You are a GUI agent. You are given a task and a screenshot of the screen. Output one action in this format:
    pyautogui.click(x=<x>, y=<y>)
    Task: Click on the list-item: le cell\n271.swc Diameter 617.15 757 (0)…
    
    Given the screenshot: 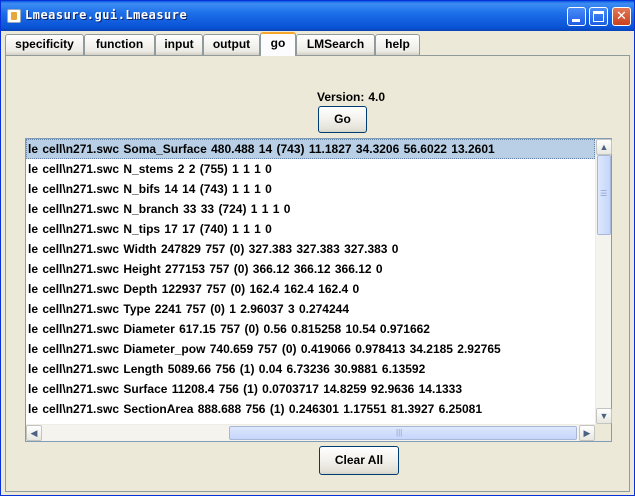 What is the action you would take?
    pyautogui.click(x=310, y=329)
    